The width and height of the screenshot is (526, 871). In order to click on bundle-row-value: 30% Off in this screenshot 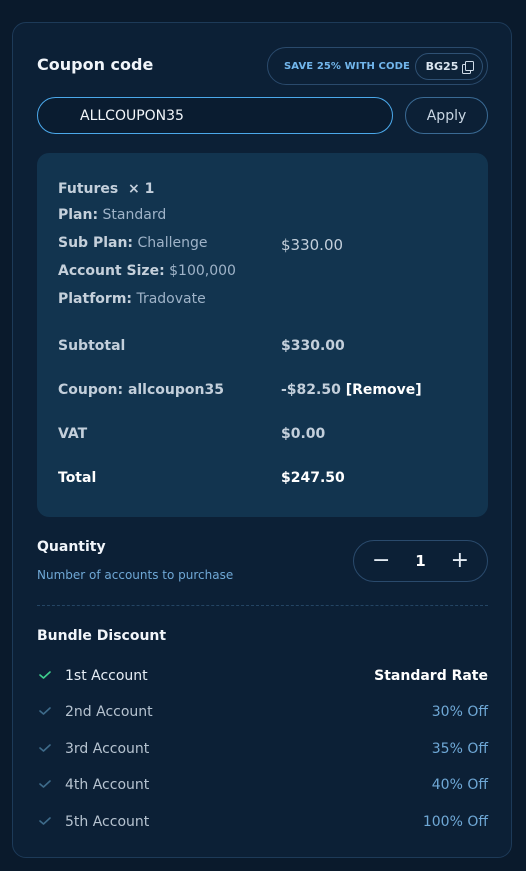, I will do `click(459, 712)`.